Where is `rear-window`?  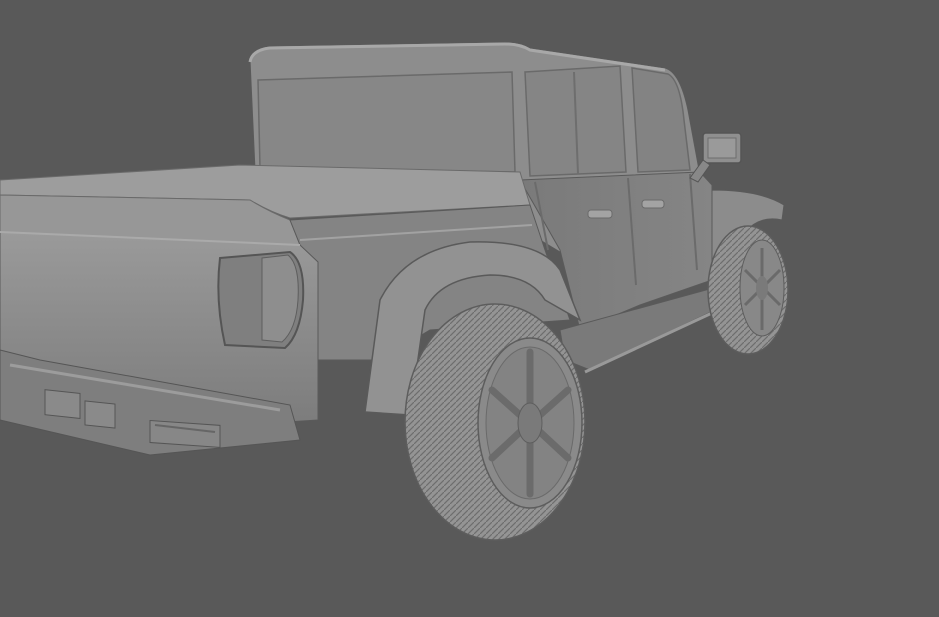 rear-window is located at coordinates (386, 122).